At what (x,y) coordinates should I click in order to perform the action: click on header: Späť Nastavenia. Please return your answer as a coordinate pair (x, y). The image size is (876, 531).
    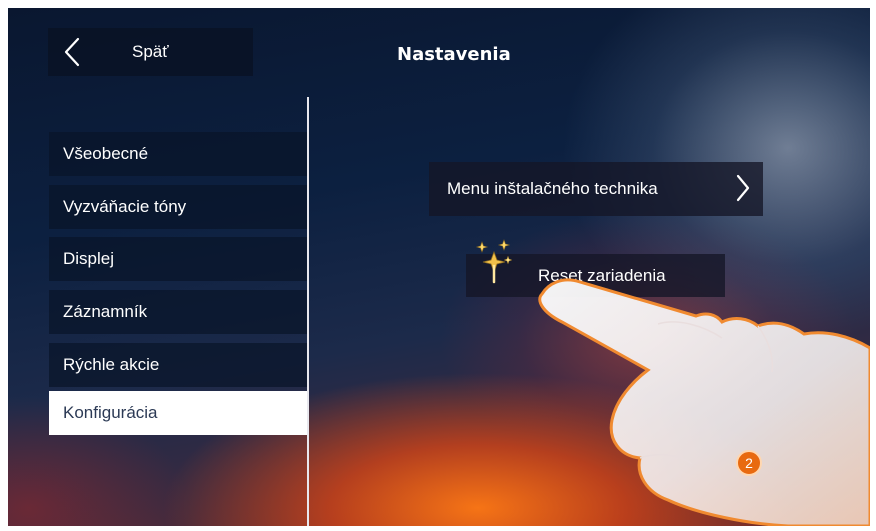
    Looking at the image, I should click on (439, 48).